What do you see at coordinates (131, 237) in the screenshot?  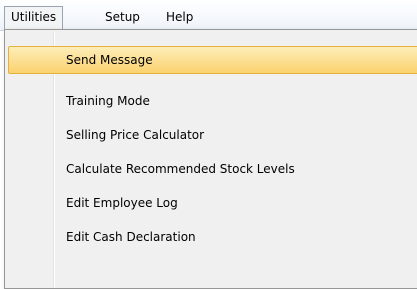 I see `menu-item-label: Edit Cash Declaration` at bounding box center [131, 237].